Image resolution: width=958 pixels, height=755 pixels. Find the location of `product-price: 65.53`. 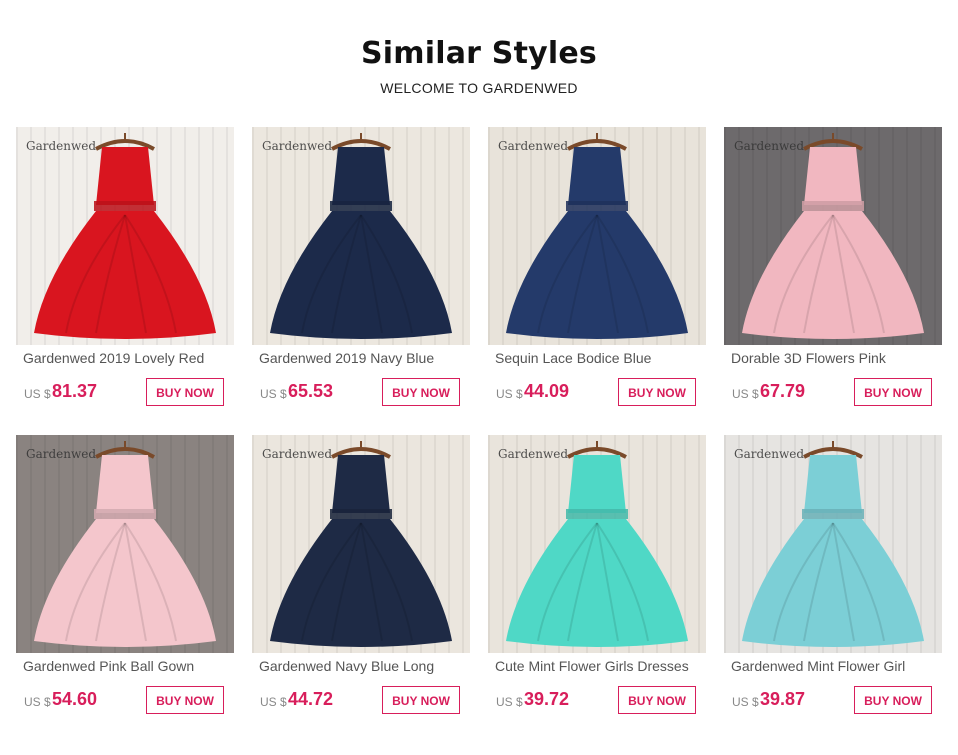

product-price: 65.53 is located at coordinates (311, 391).